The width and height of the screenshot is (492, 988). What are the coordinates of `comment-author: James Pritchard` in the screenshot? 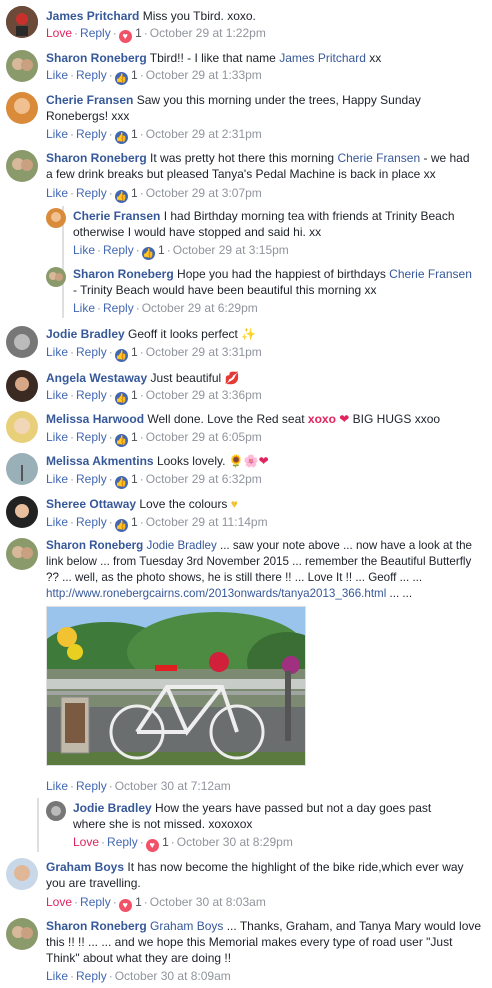 It's located at (92, 16).